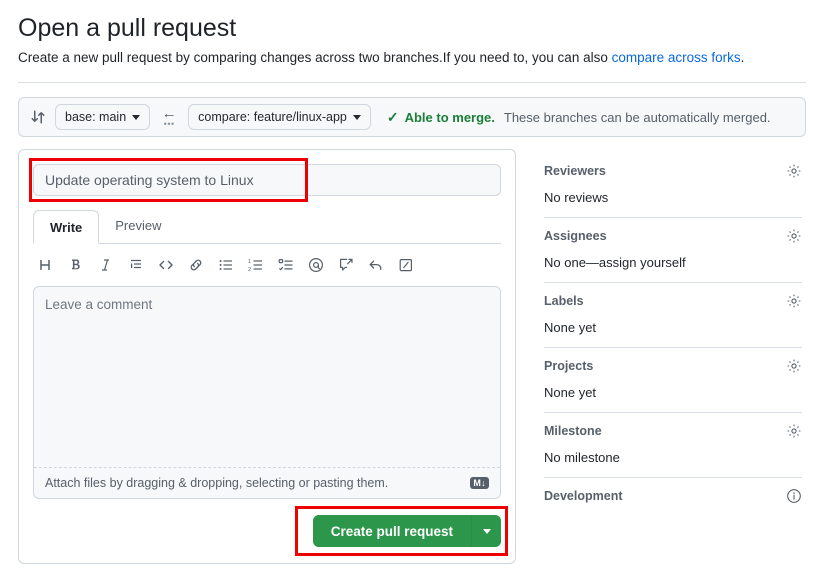  Describe the element at coordinates (391, 531) in the screenshot. I see `create-pull-request-button: Create pull request` at that location.